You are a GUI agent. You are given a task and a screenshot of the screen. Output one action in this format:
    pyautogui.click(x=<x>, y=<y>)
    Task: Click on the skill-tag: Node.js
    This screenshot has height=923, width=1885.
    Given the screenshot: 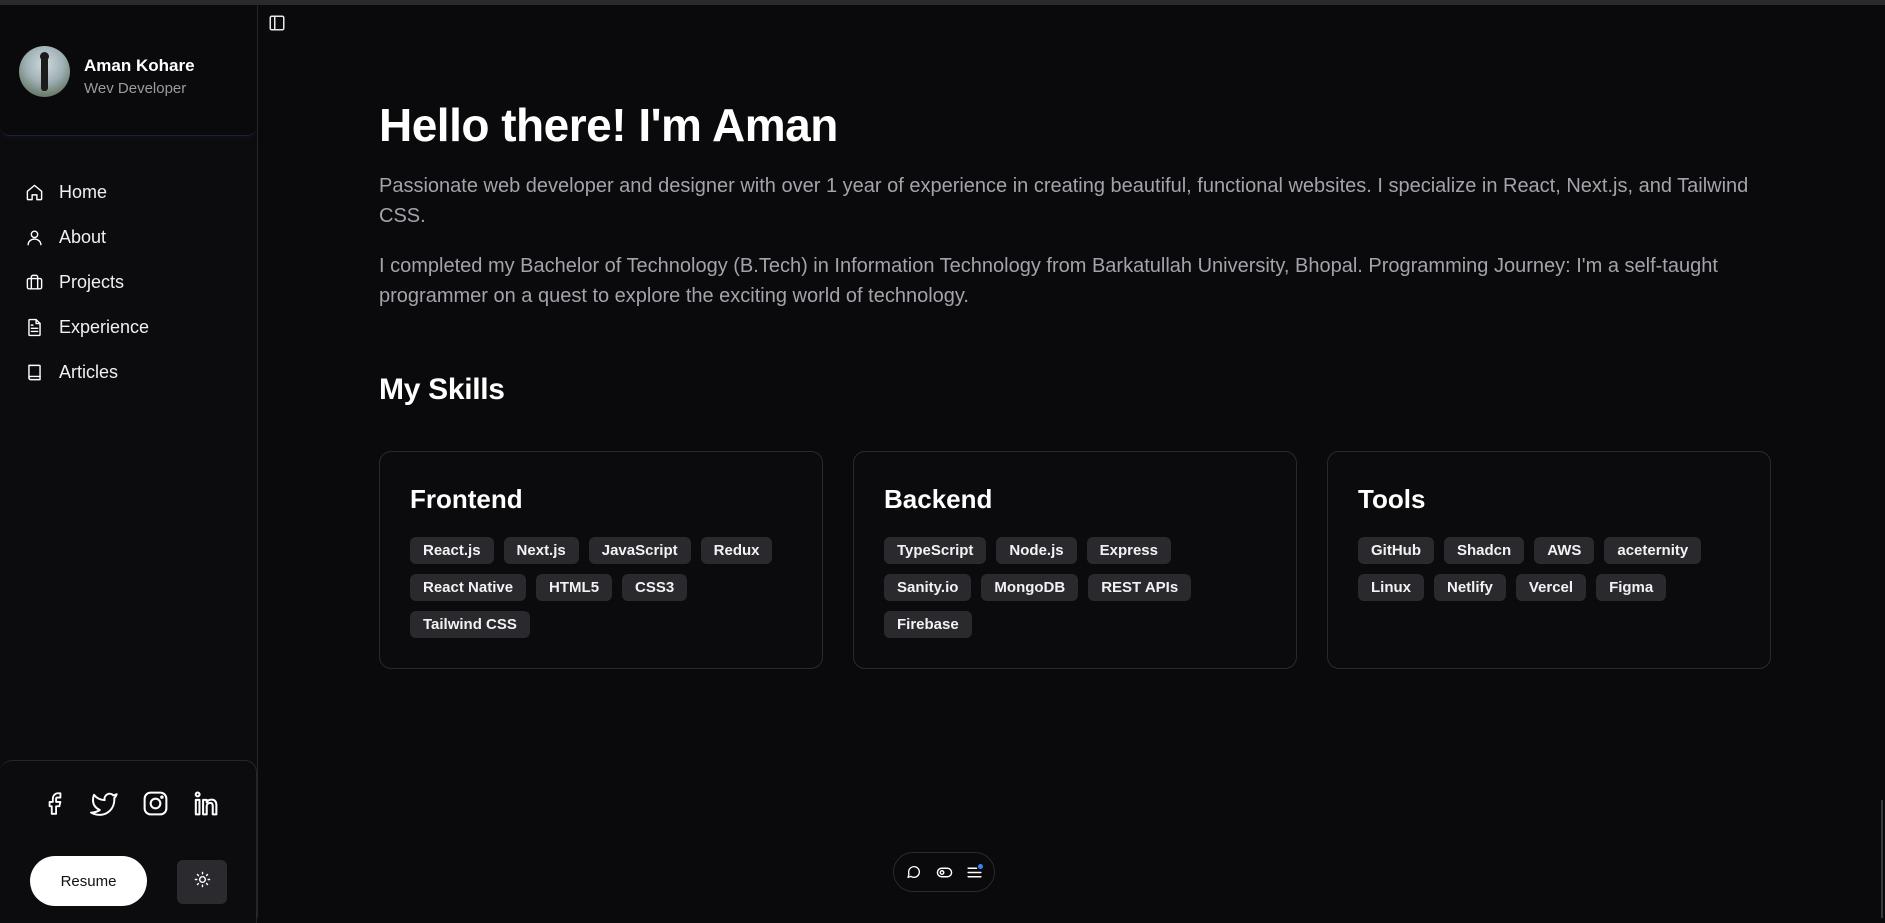 What is the action you would take?
    pyautogui.click(x=1036, y=550)
    